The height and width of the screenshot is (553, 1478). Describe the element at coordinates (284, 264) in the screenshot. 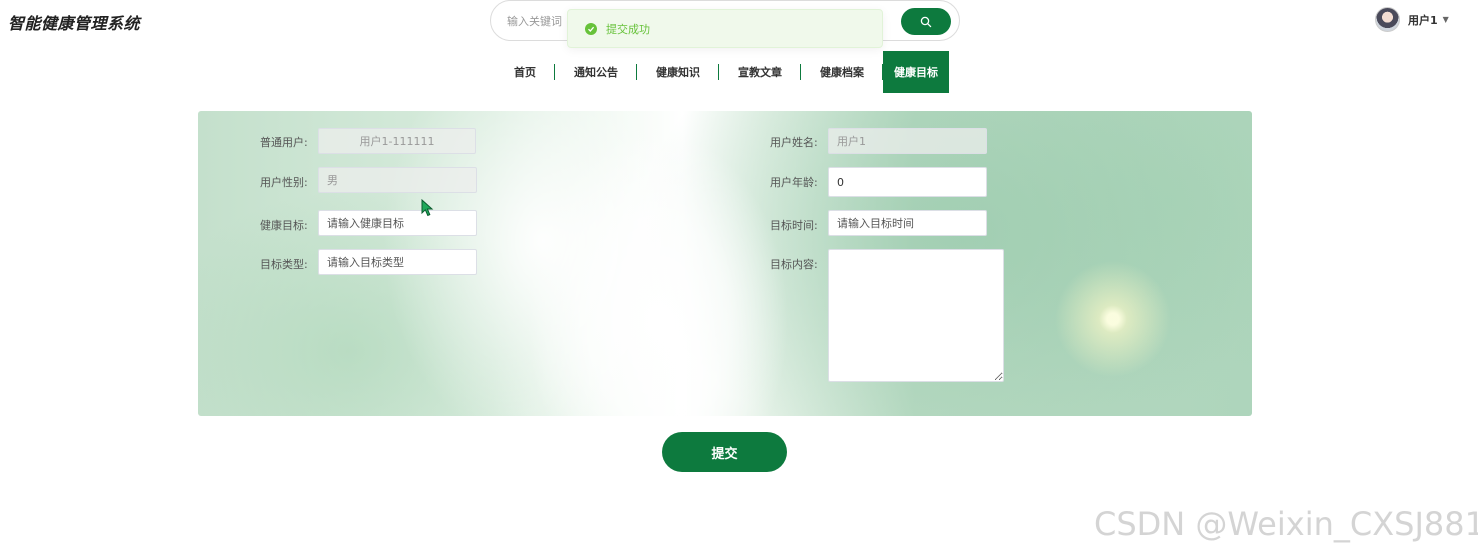

I see `goal-type-label: 目标类型:` at that location.